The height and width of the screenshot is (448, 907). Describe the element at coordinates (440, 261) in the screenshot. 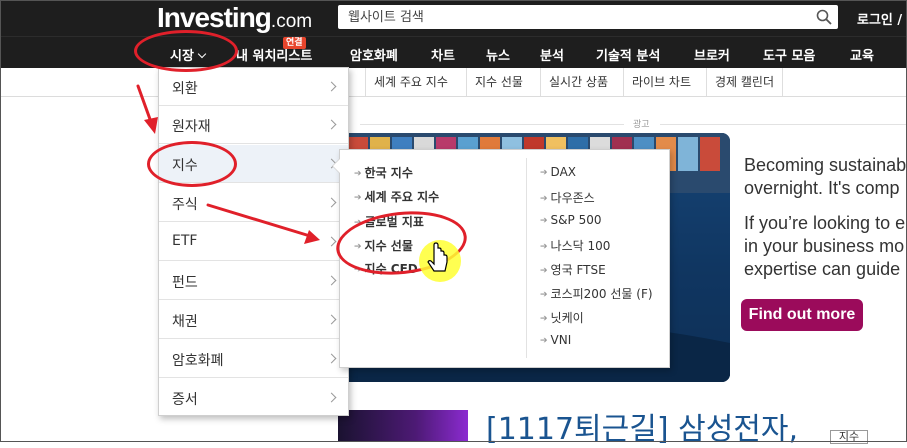

I see `hand-cursor-icon` at that location.